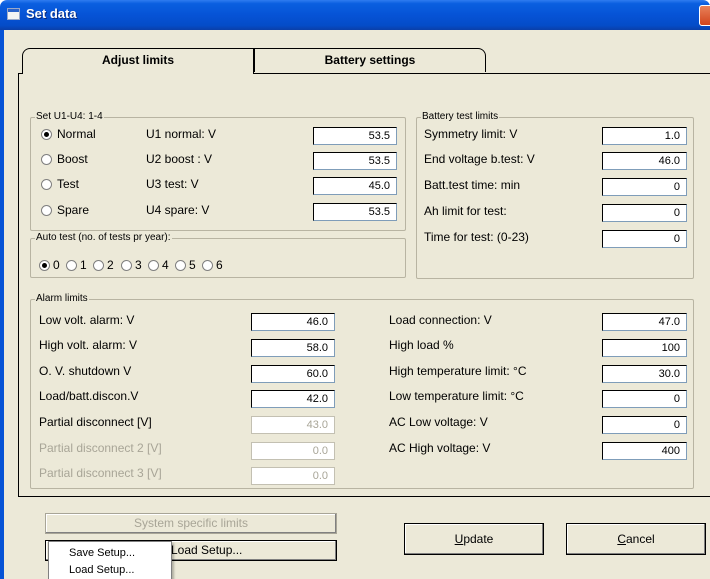  Describe the element at coordinates (83, 265) in the screenshot. I see `auto-test-option-1: 1` at that location.